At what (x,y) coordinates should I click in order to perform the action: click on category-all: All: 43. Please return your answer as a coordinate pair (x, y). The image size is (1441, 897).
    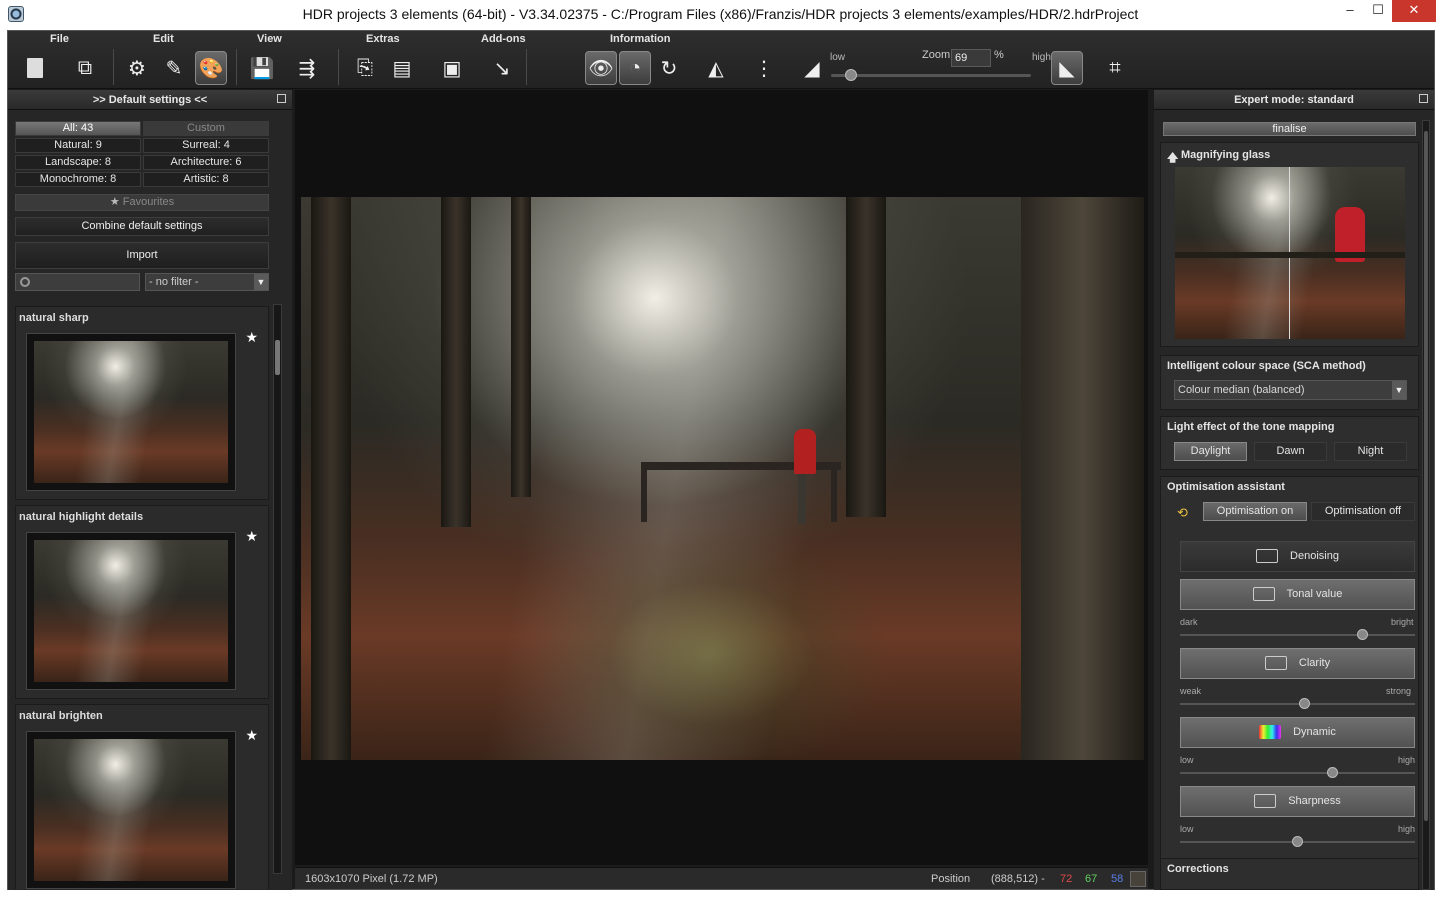
    Looking at the image, I should click on (78, 128).